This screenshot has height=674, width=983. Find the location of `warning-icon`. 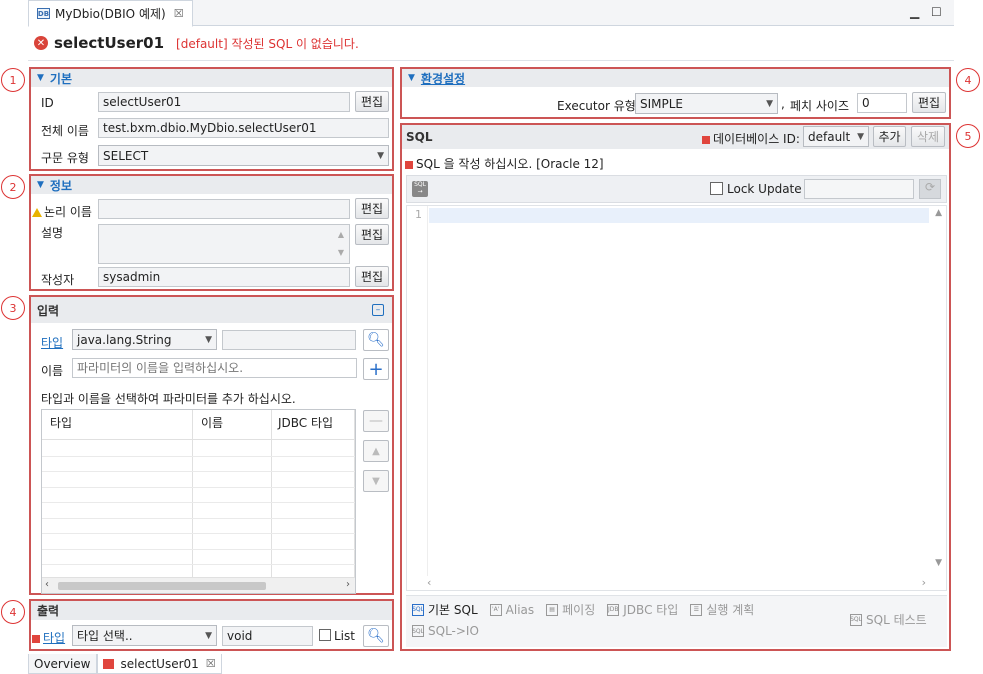

warning-icon is located at coordinates (37, 212).